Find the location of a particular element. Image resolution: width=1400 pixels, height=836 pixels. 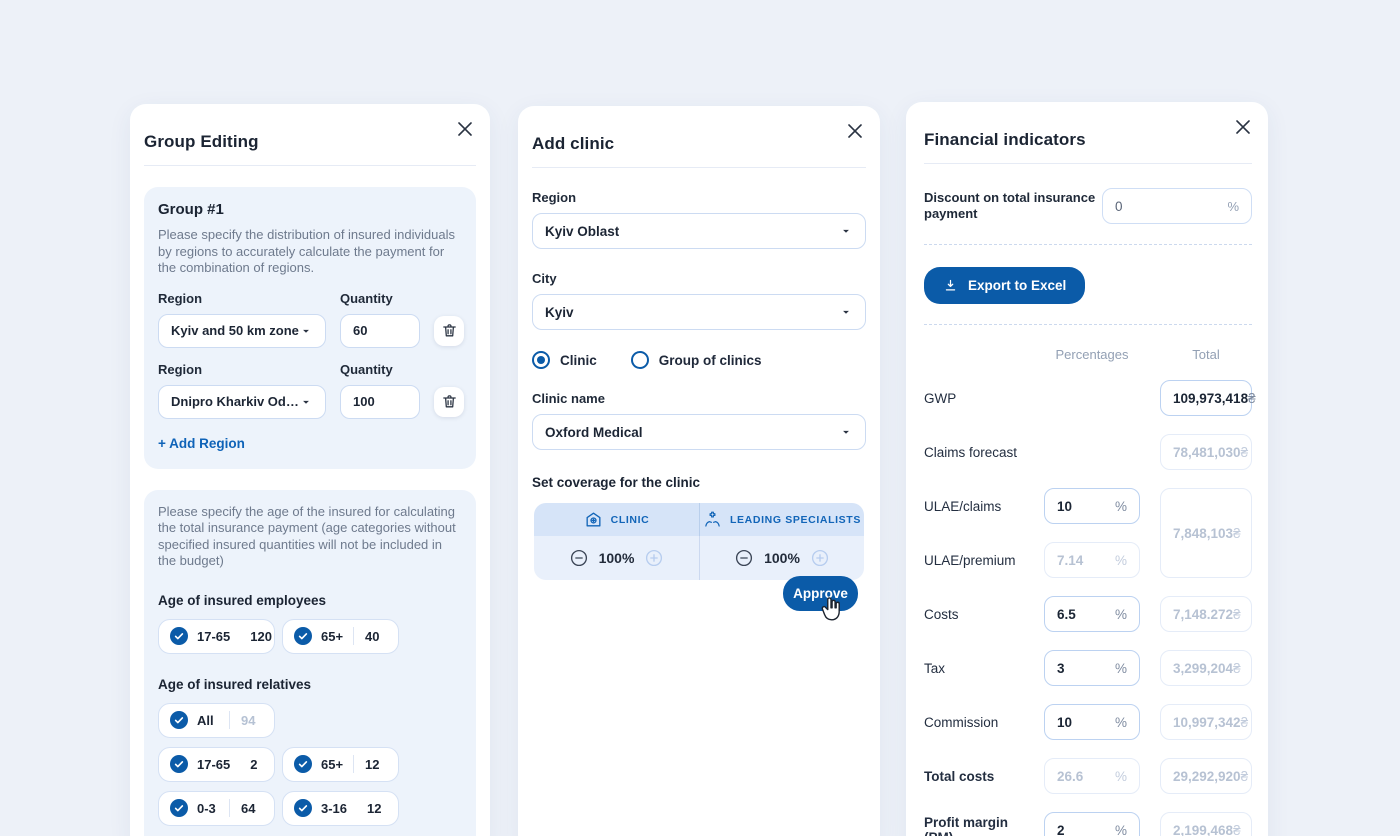

quantity-input: 60 is located at coordinates (380, 330).